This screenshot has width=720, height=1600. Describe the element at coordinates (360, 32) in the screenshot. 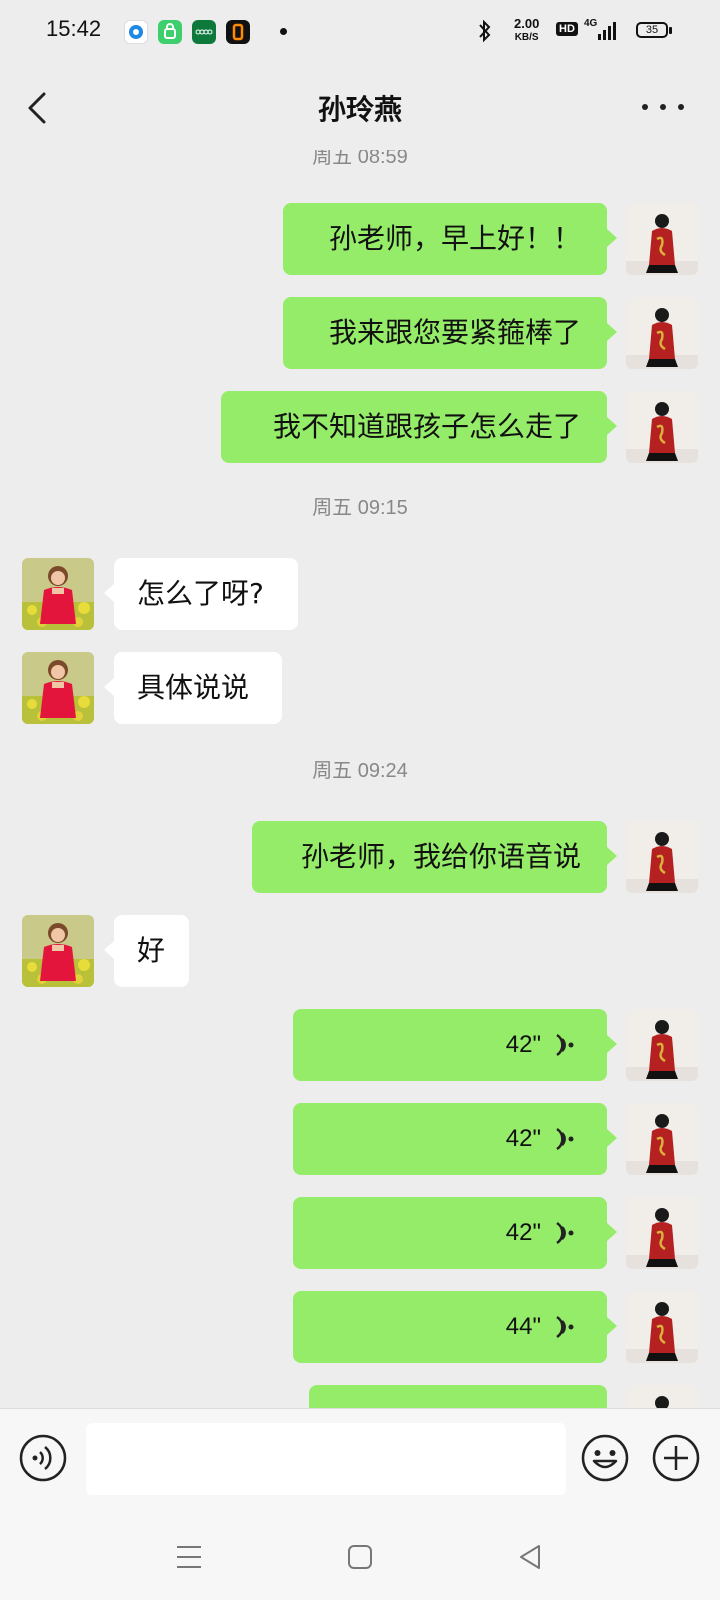

I see `status-bar: 15:42 2.00 KB/S HD 4G 35` at that location.